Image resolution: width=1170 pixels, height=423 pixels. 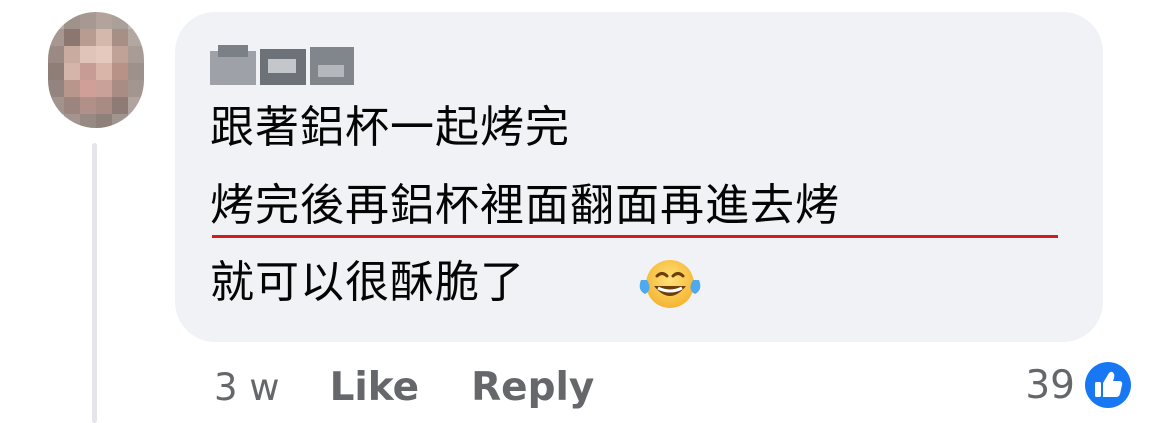 What do you see at coordinates (367, 282) in the screenshot?
I see `comment-line-3: 就可以很酥脆了` at bounding box center [367, 282].